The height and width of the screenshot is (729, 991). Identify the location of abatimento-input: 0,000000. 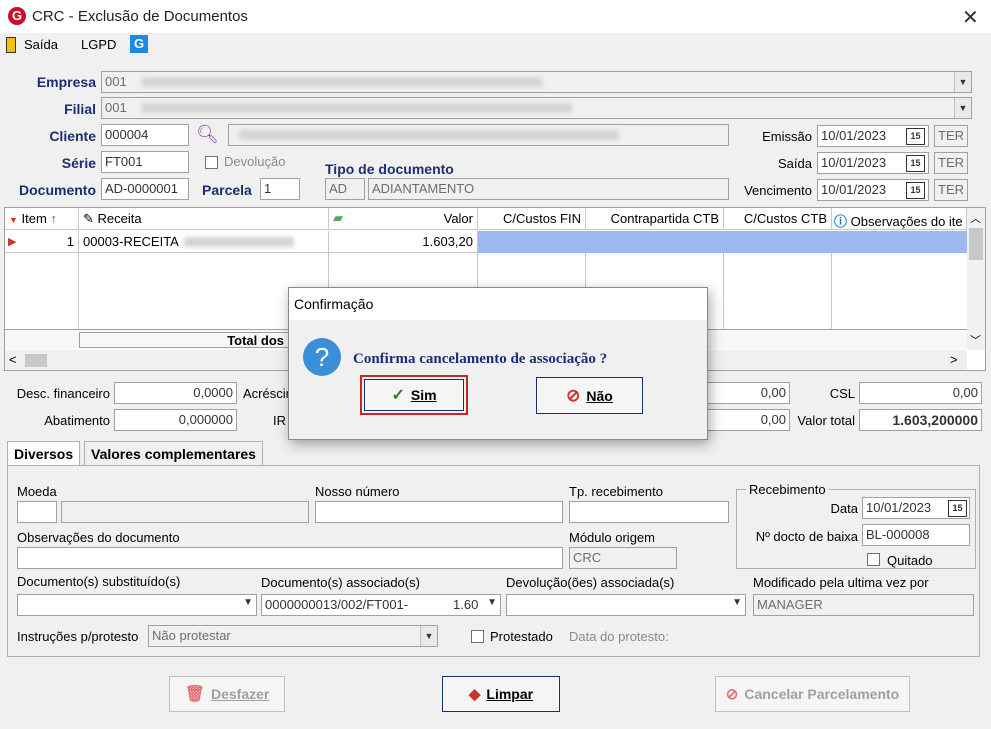
(175, 420).